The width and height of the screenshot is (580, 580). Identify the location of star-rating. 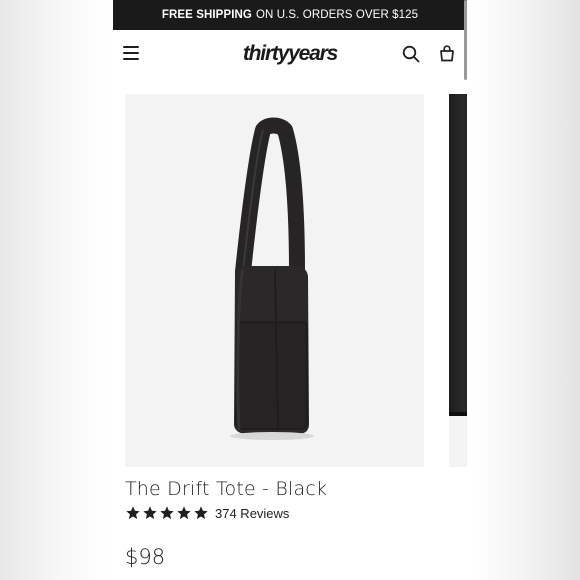
(167, 513).